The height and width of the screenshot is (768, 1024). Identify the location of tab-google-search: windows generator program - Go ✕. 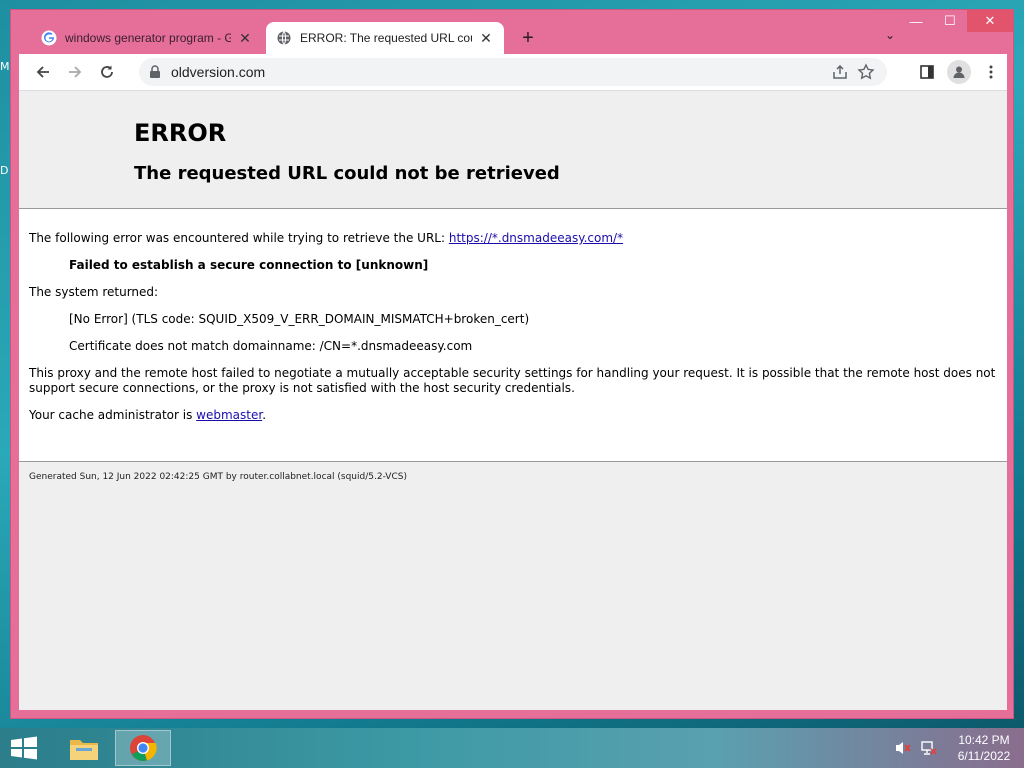
(147, 38).